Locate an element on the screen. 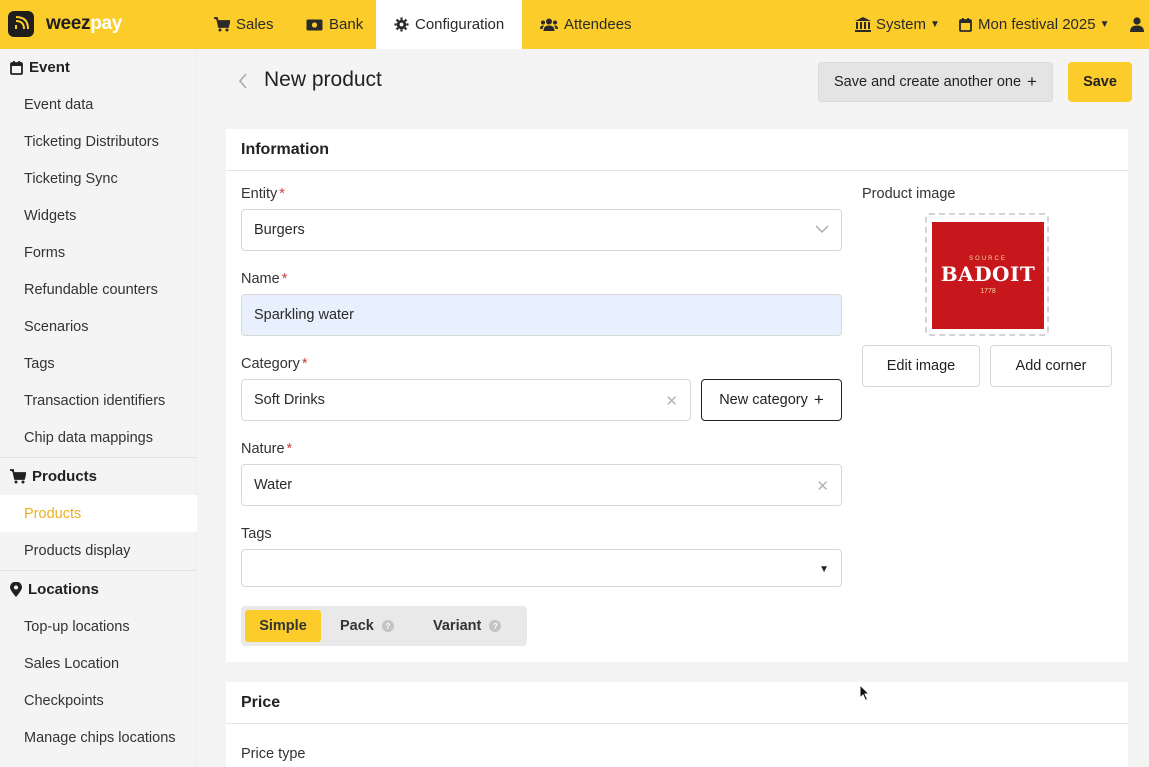  name-input: Sparkling water is located at coordinates (541, 315).